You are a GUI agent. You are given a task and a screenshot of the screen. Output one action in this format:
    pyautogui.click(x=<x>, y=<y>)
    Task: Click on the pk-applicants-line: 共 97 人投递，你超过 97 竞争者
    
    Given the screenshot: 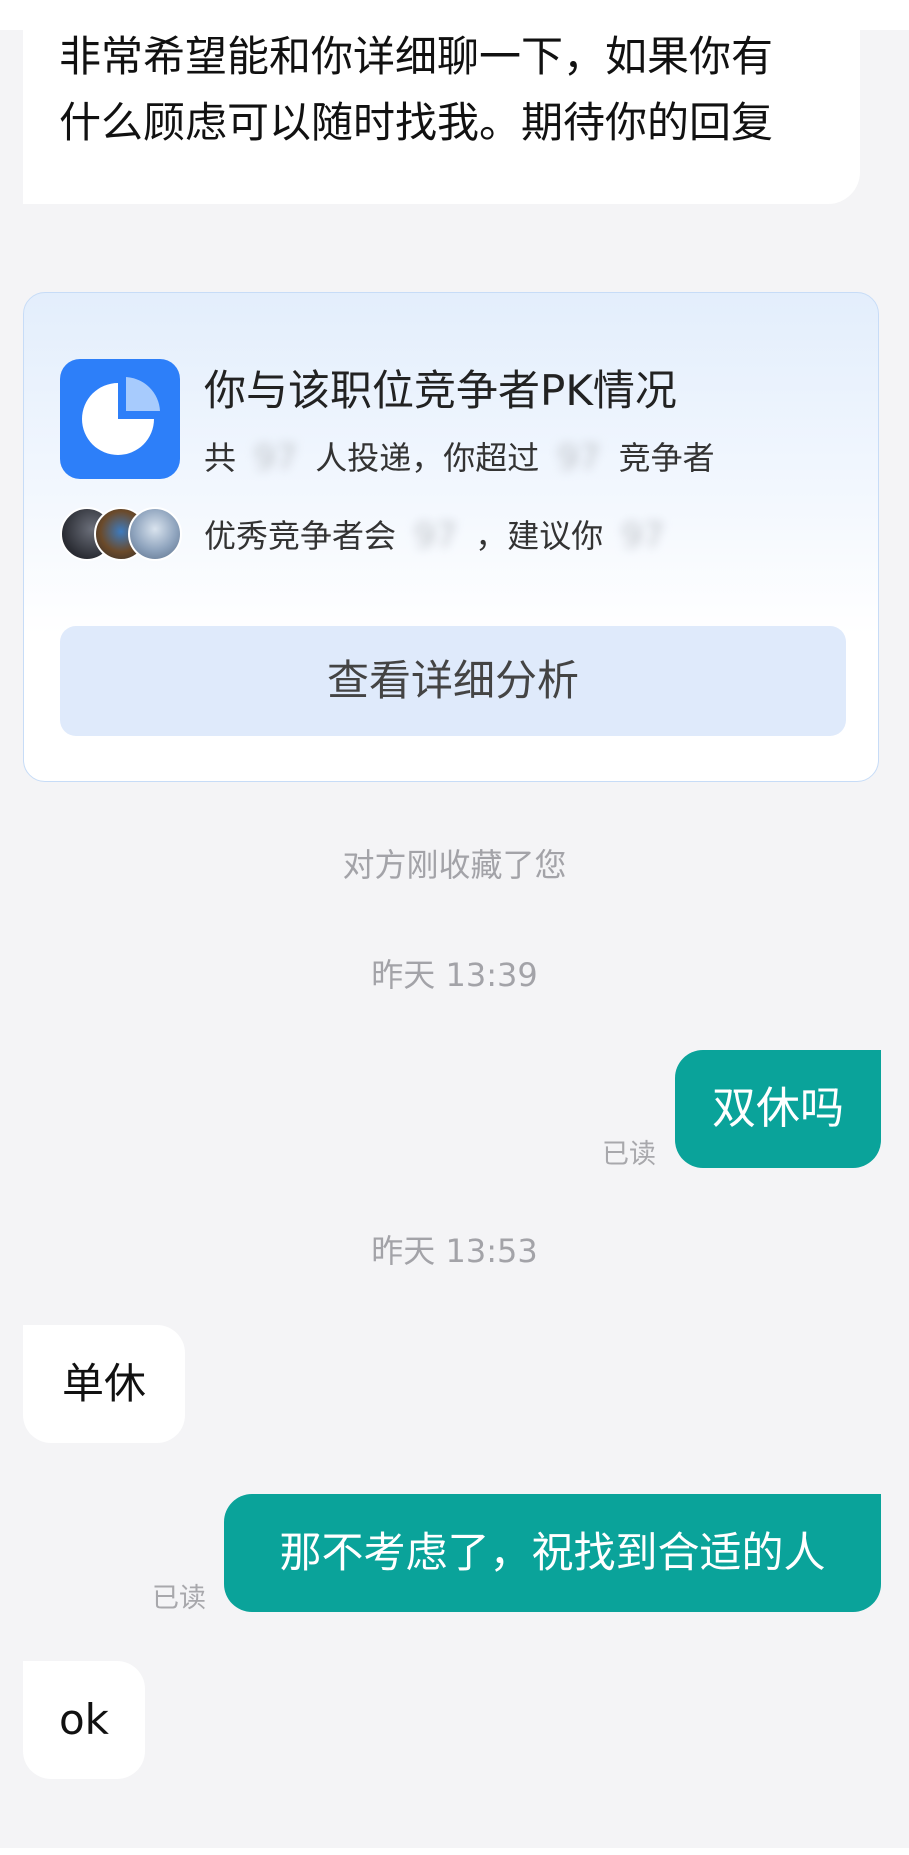 What is the action you would take?
    pyautogui.click(x=459, y=456)
    